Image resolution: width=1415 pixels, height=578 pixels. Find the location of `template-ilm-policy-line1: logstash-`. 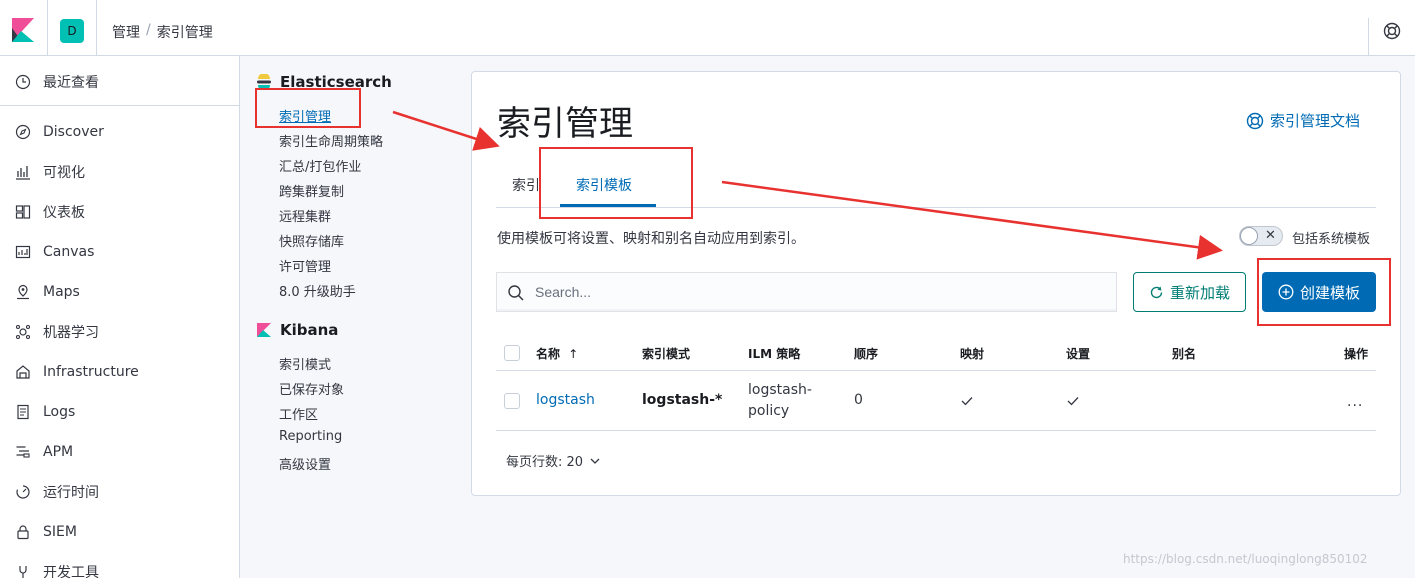

template-ilm-policy-line1: logstash- is located at coordinates (780, 390).